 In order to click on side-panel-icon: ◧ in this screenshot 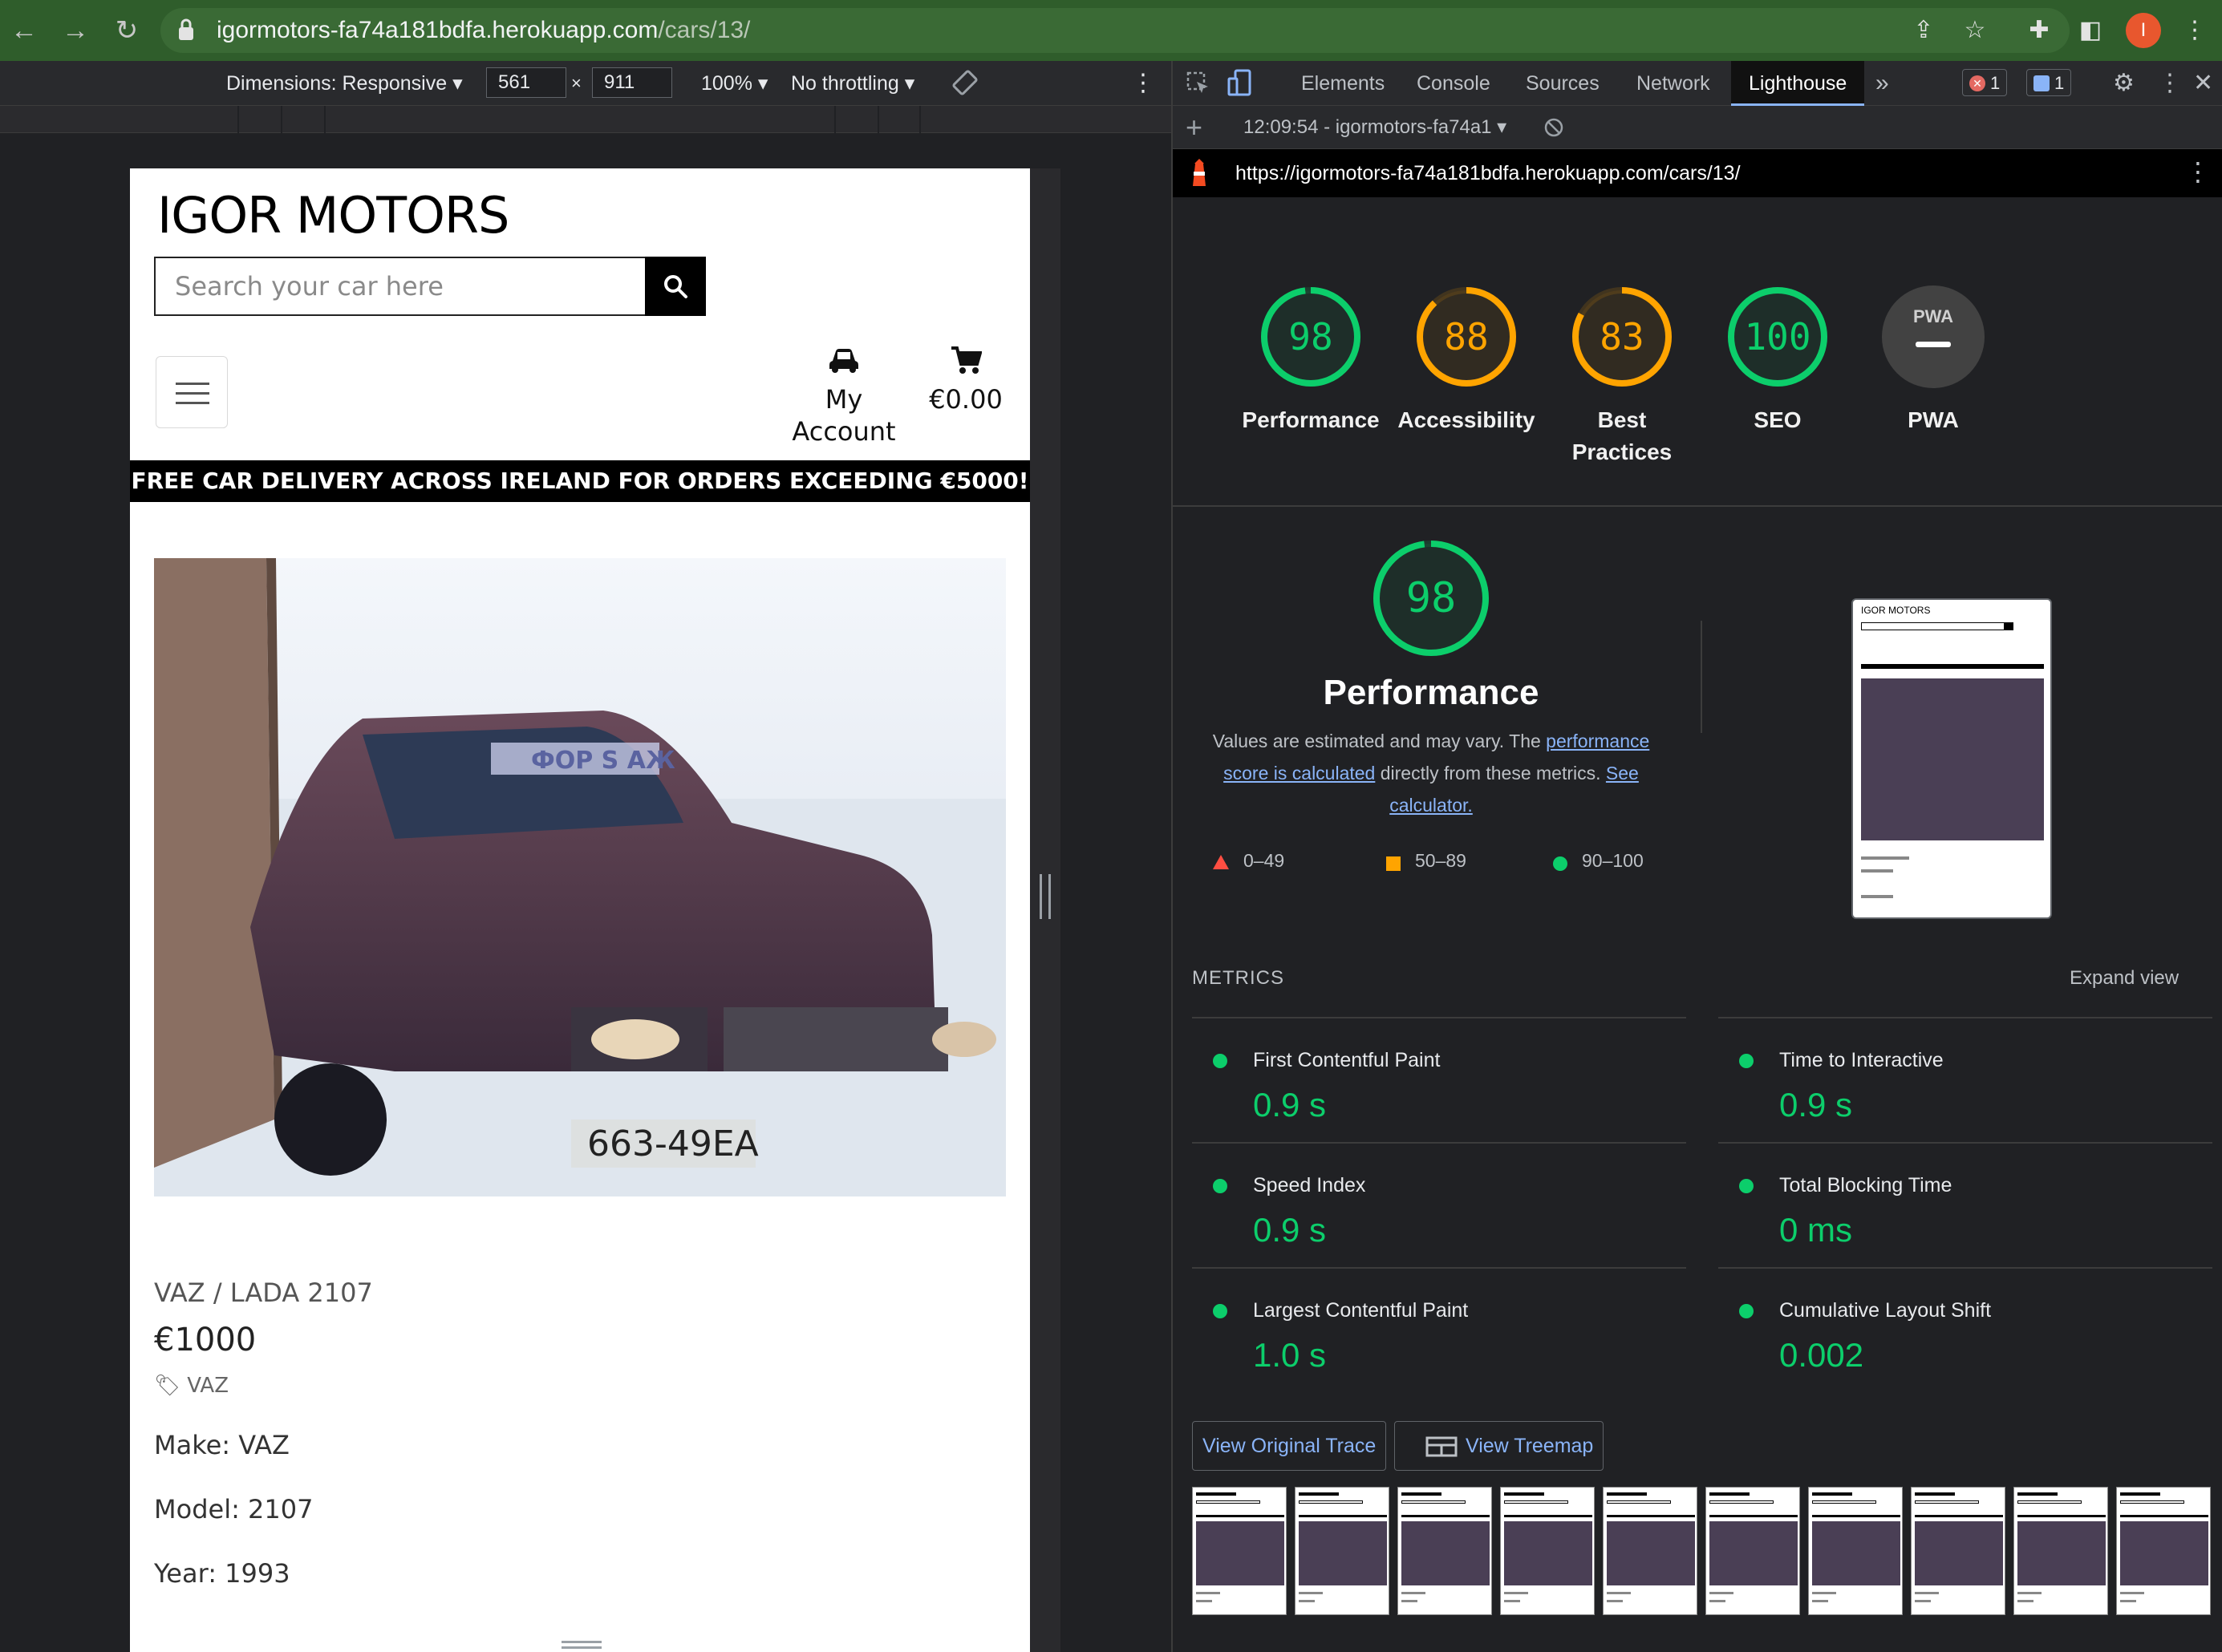, I will do `click(2090, 30)`.